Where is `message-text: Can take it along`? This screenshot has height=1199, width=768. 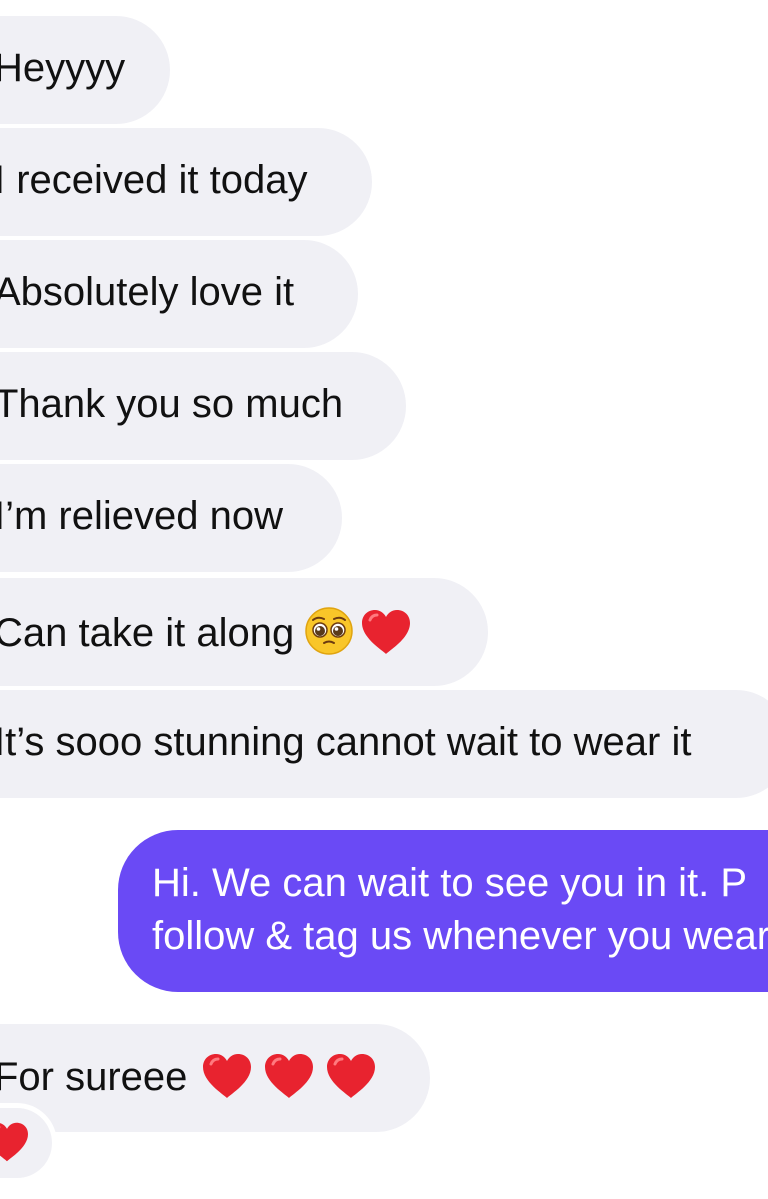
message-text: Can take it along is located at coordinates (206, 631).